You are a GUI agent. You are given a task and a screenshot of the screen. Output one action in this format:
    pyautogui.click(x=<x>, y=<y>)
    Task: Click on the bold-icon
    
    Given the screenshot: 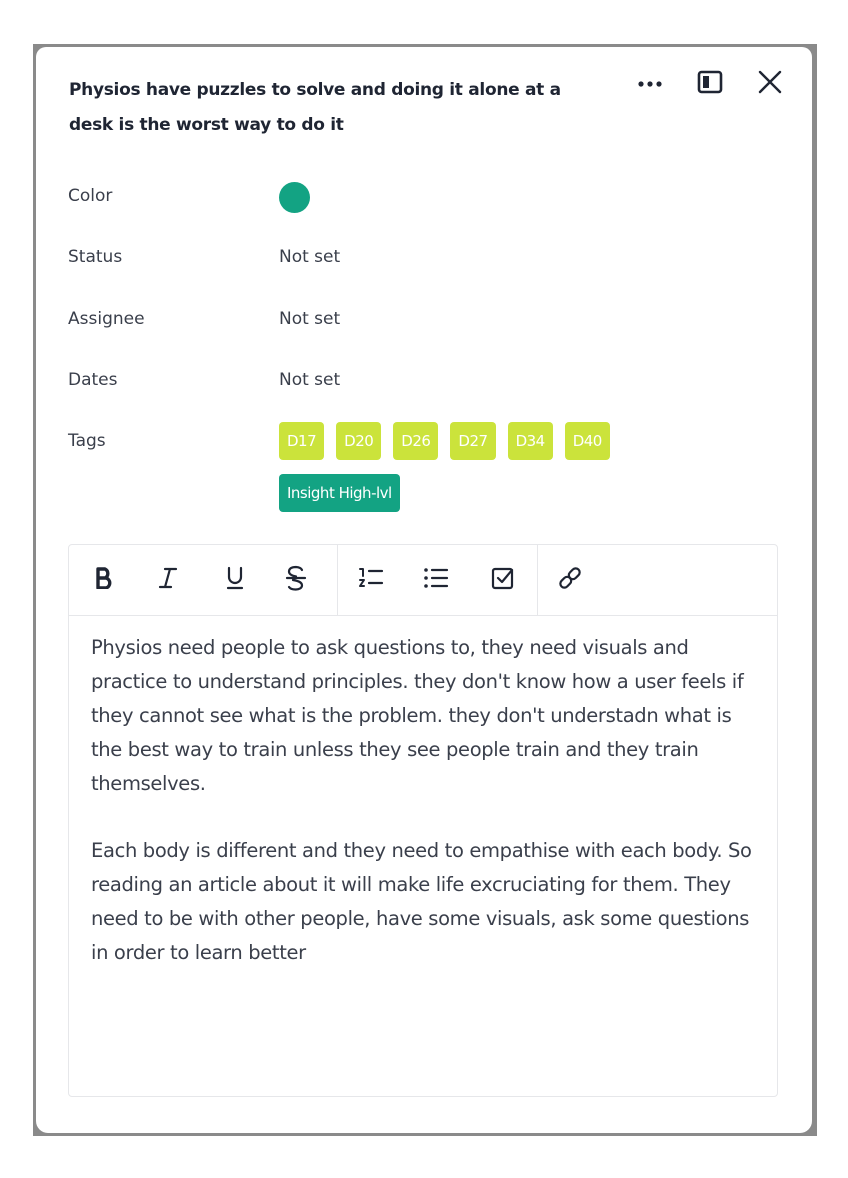 What is the action you would take?
    pyautogui.click(x=104, y=580)
    